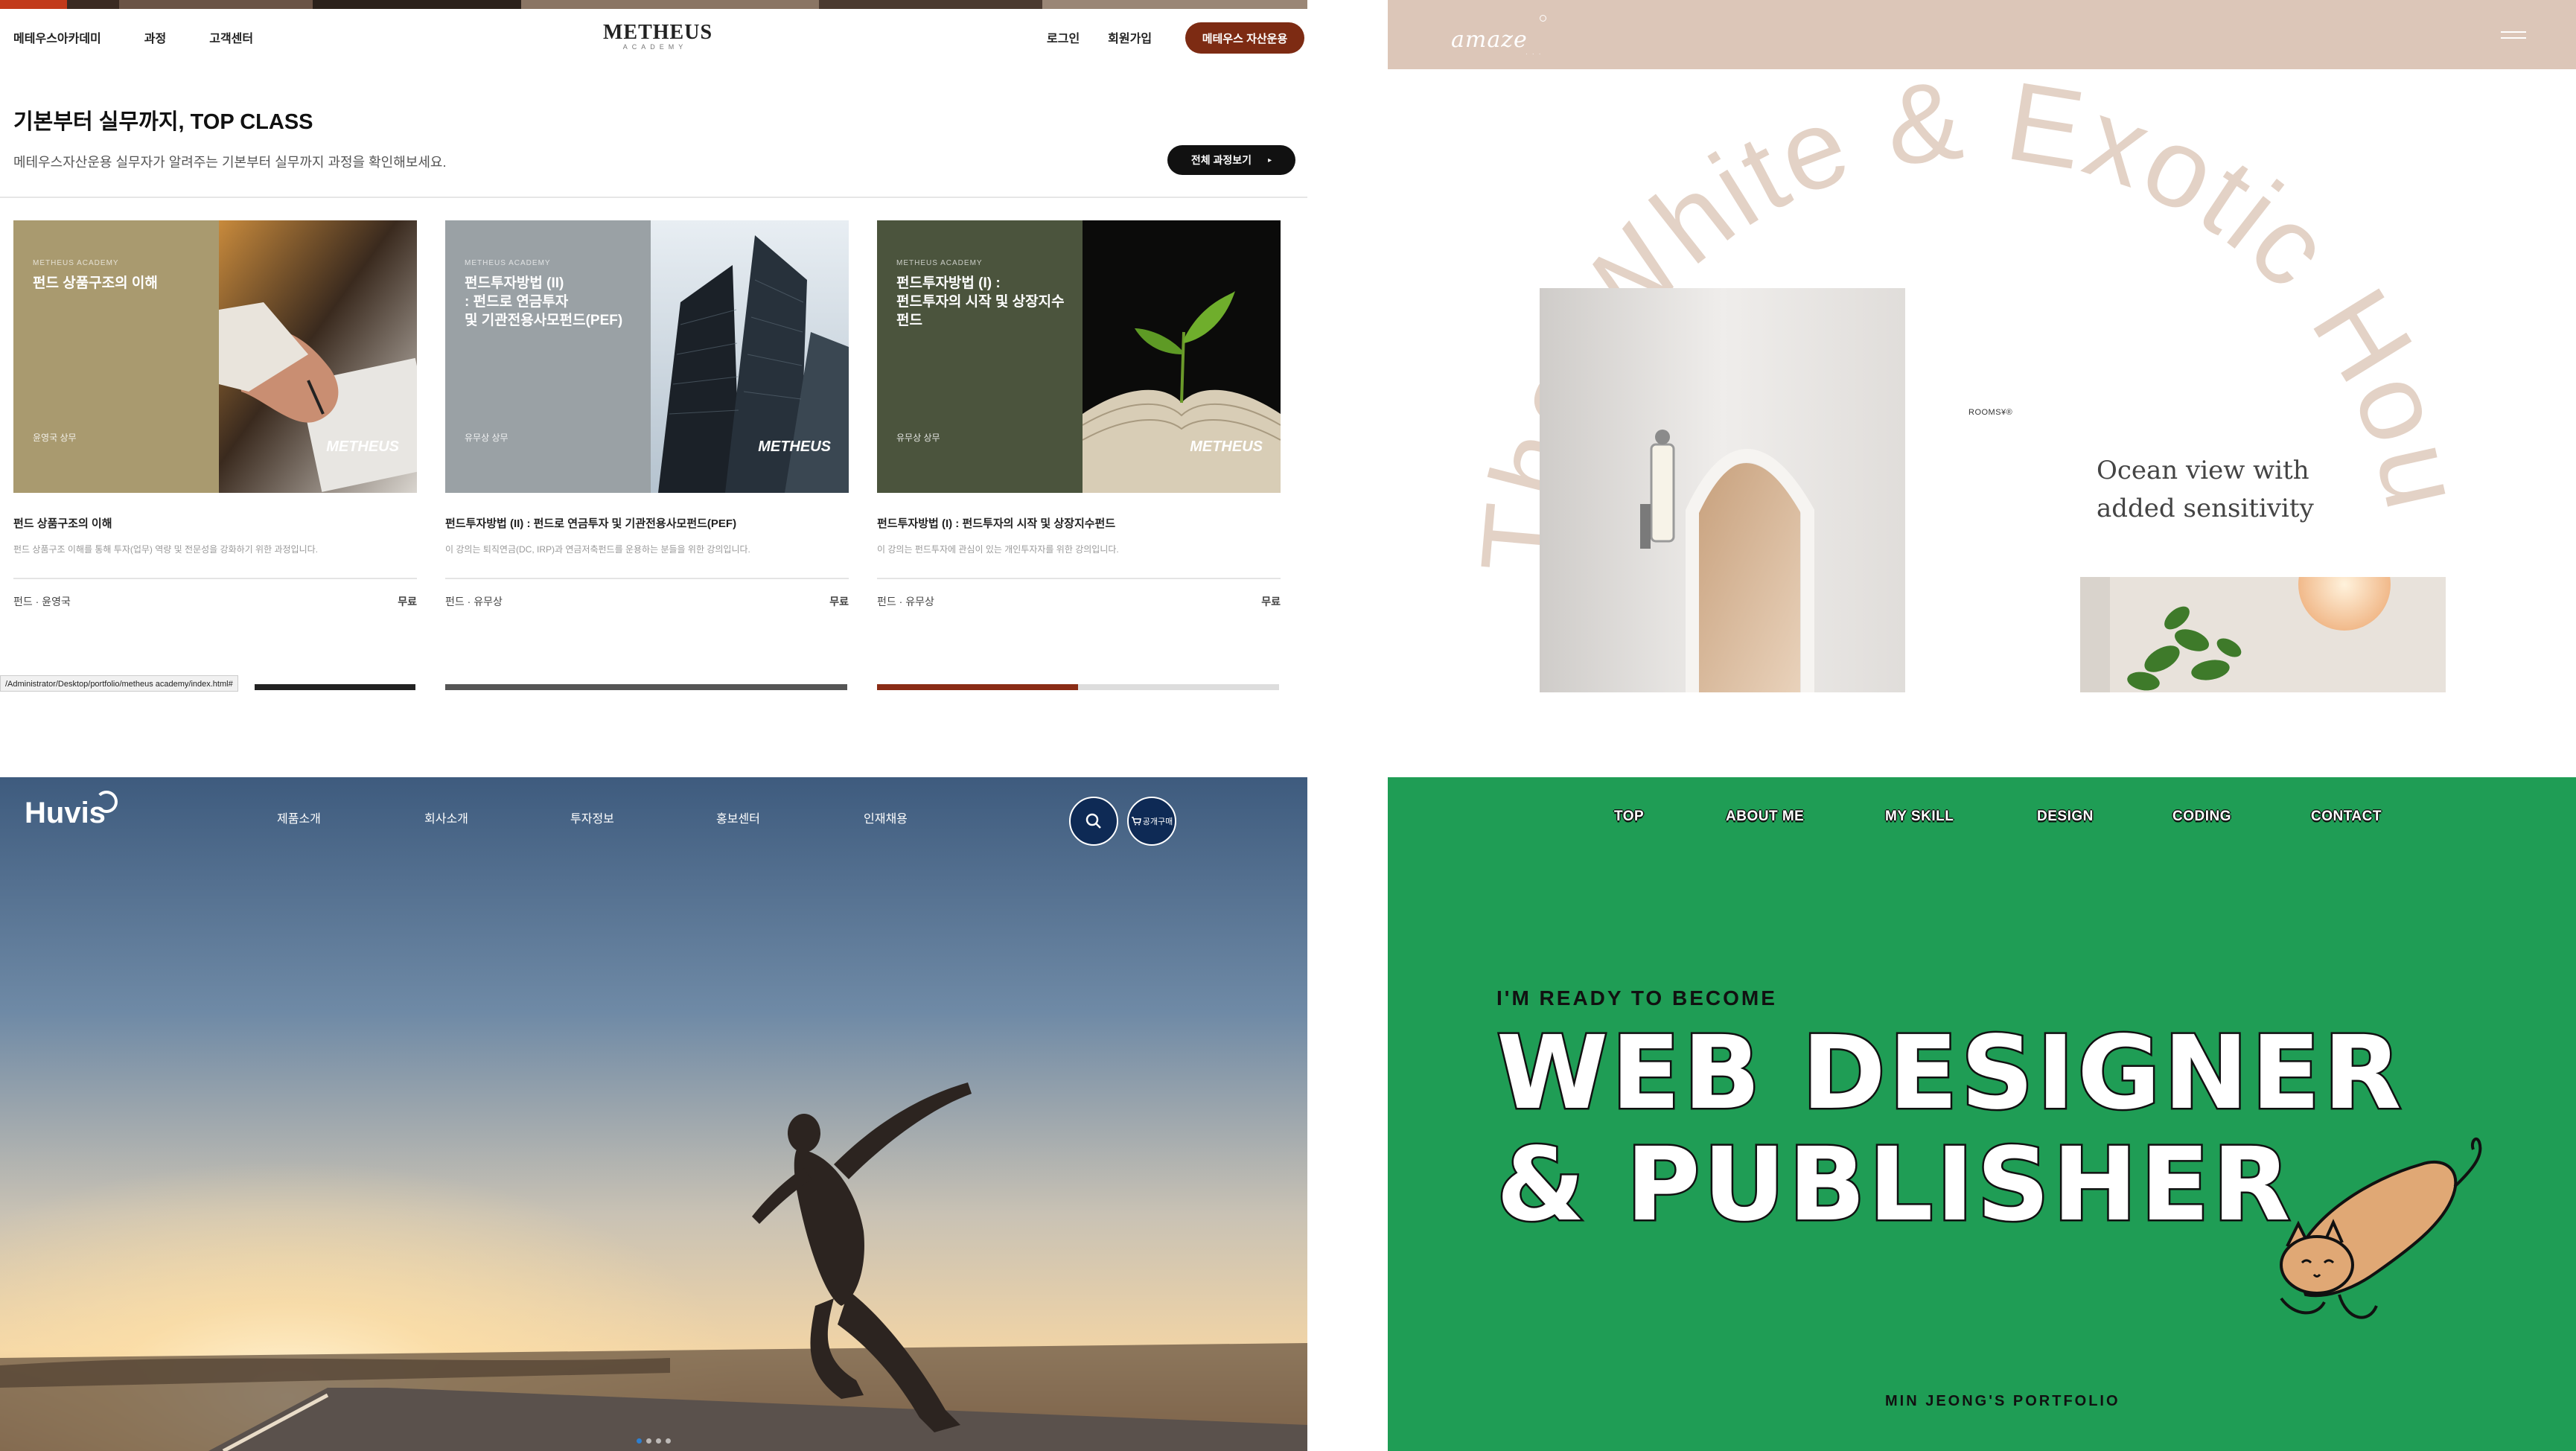  I want to click on course-desc: 이 강의는 펀드투자에 관심이 있는 개인투자자를 위한 강의입니다., so click(998, 549).